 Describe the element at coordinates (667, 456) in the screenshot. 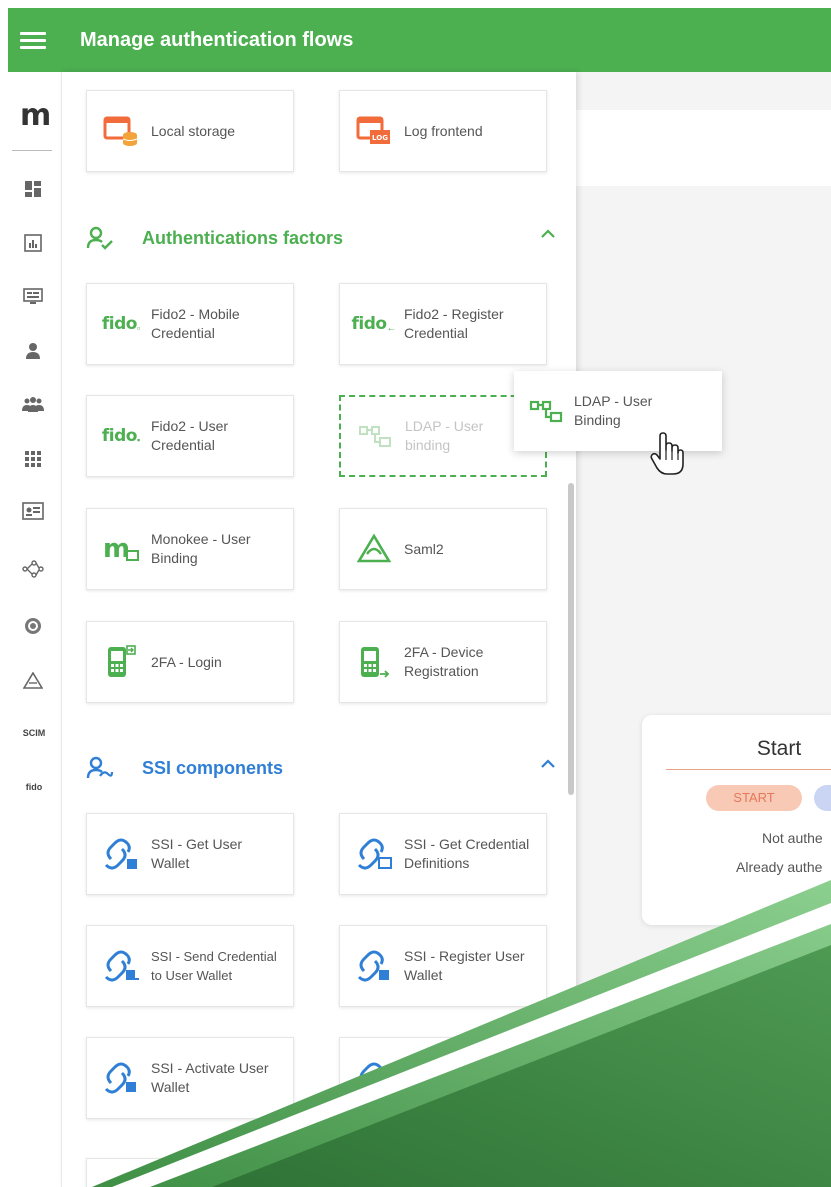

I see `hand-cursor-icon` at that location.